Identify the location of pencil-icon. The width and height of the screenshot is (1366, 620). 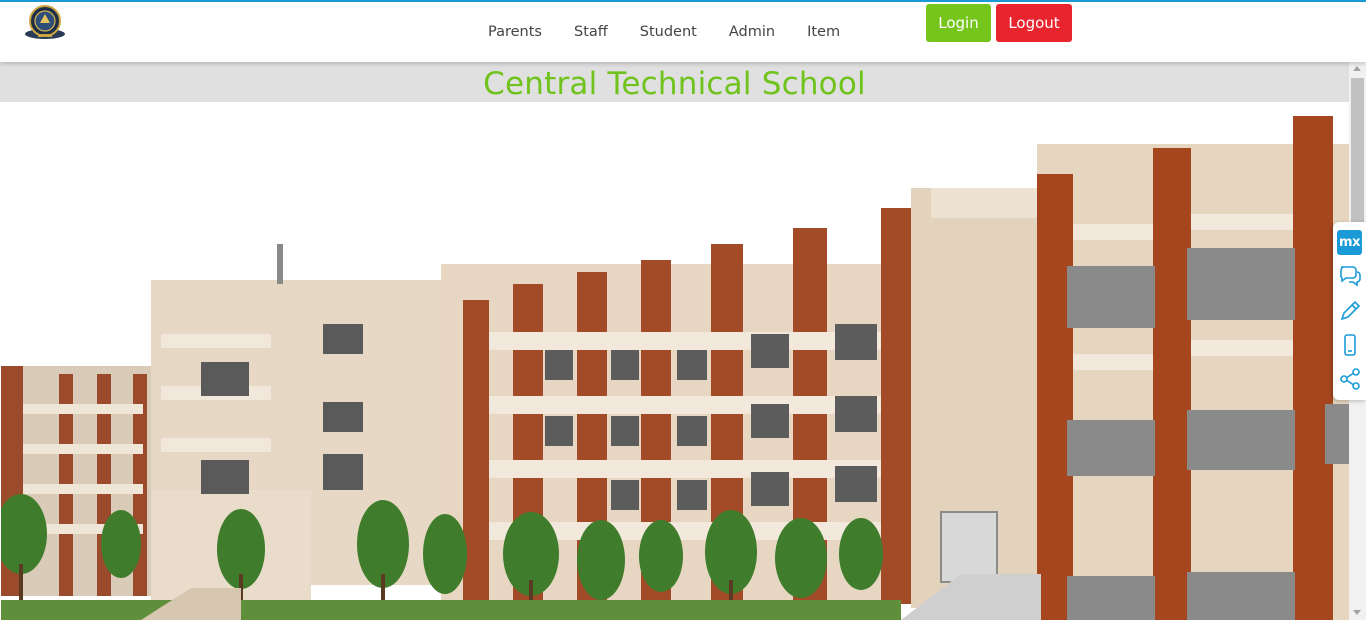
(1350, 311).